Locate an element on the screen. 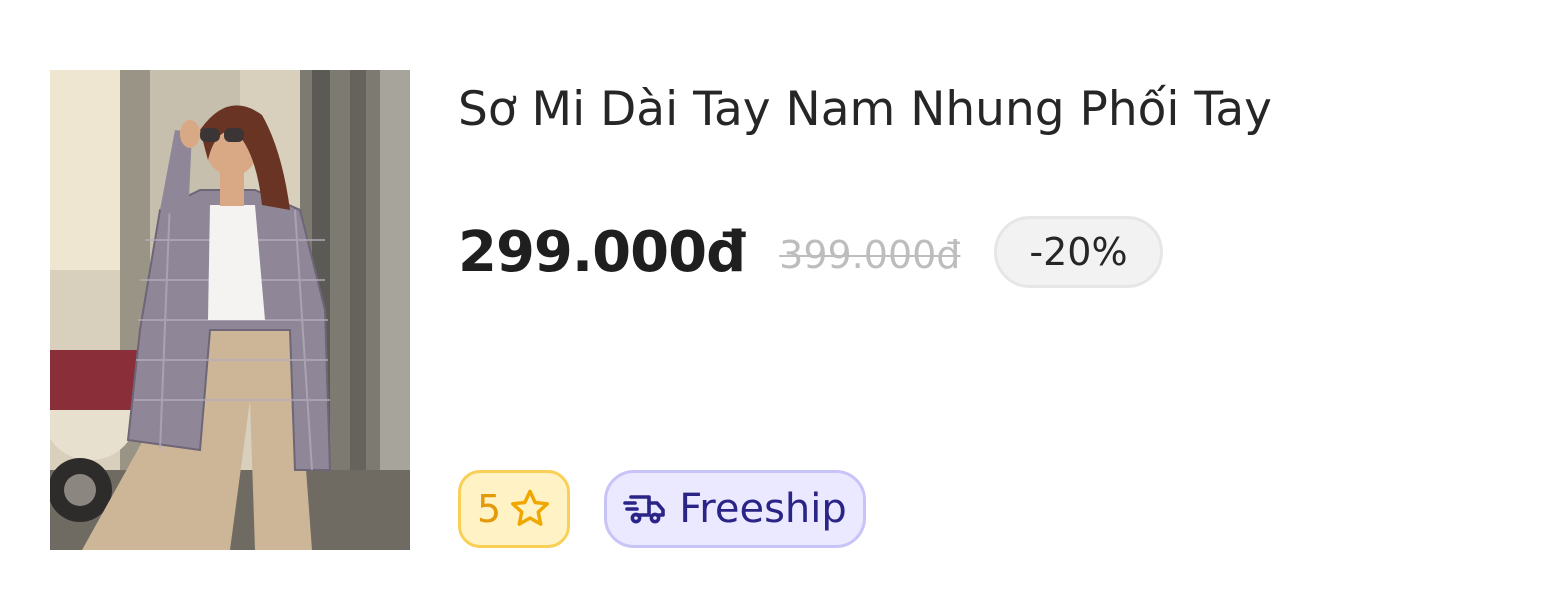 The image size is (1544, 590). product-tags: 5 Freeship is located at coordinates (662, 509).